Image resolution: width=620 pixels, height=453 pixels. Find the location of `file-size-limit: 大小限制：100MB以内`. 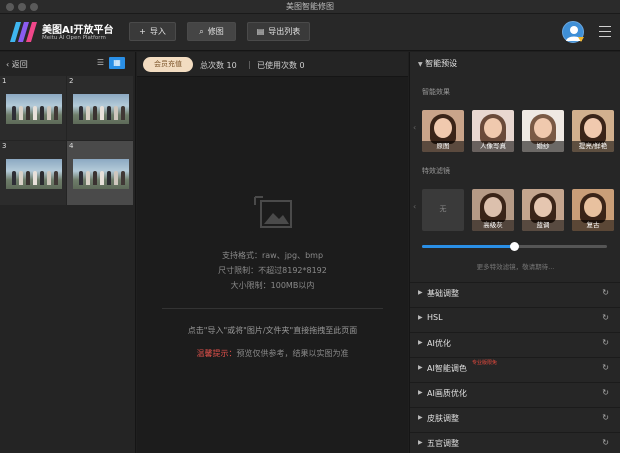

file-size-limit: 大小限制：100MB以内 is located at coordinates (272, 285).